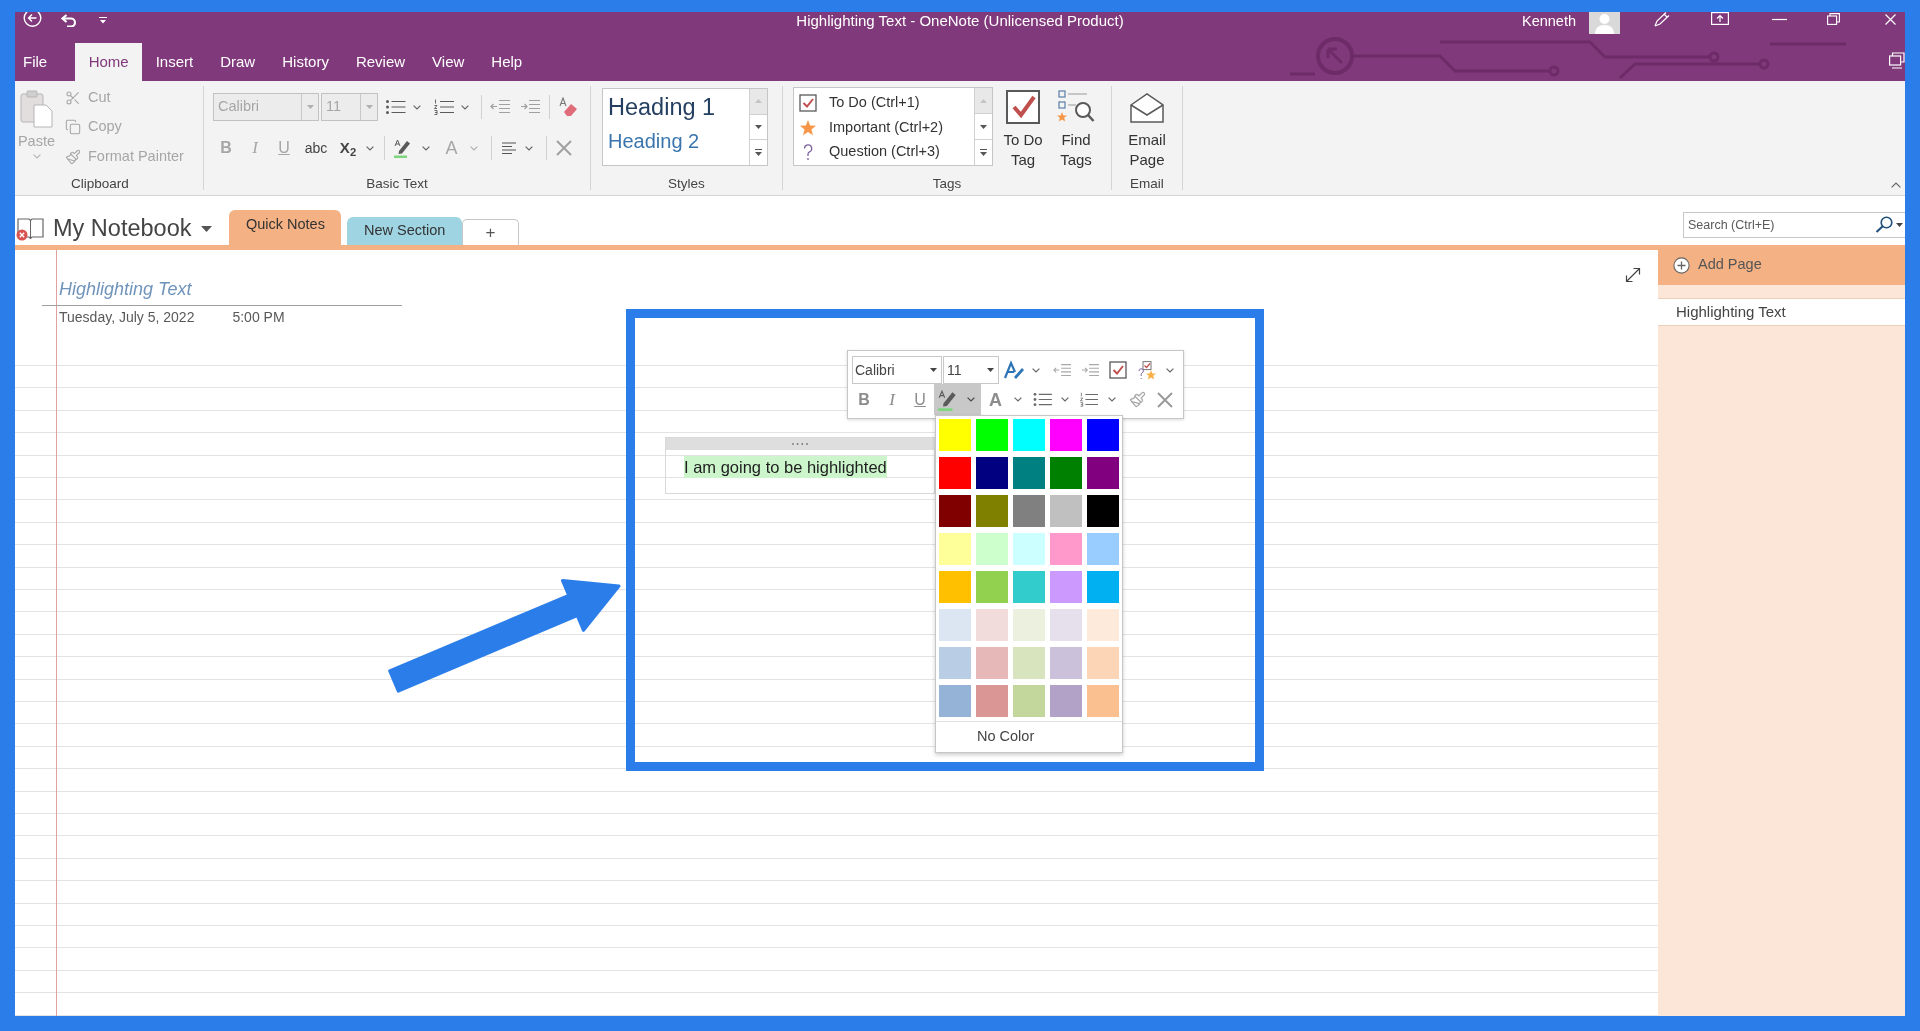  What do you see at coordinates (1076, 127) in the screenshot?
I see `find-tags-button: Find Tags` at bounding box center [1076, 127].